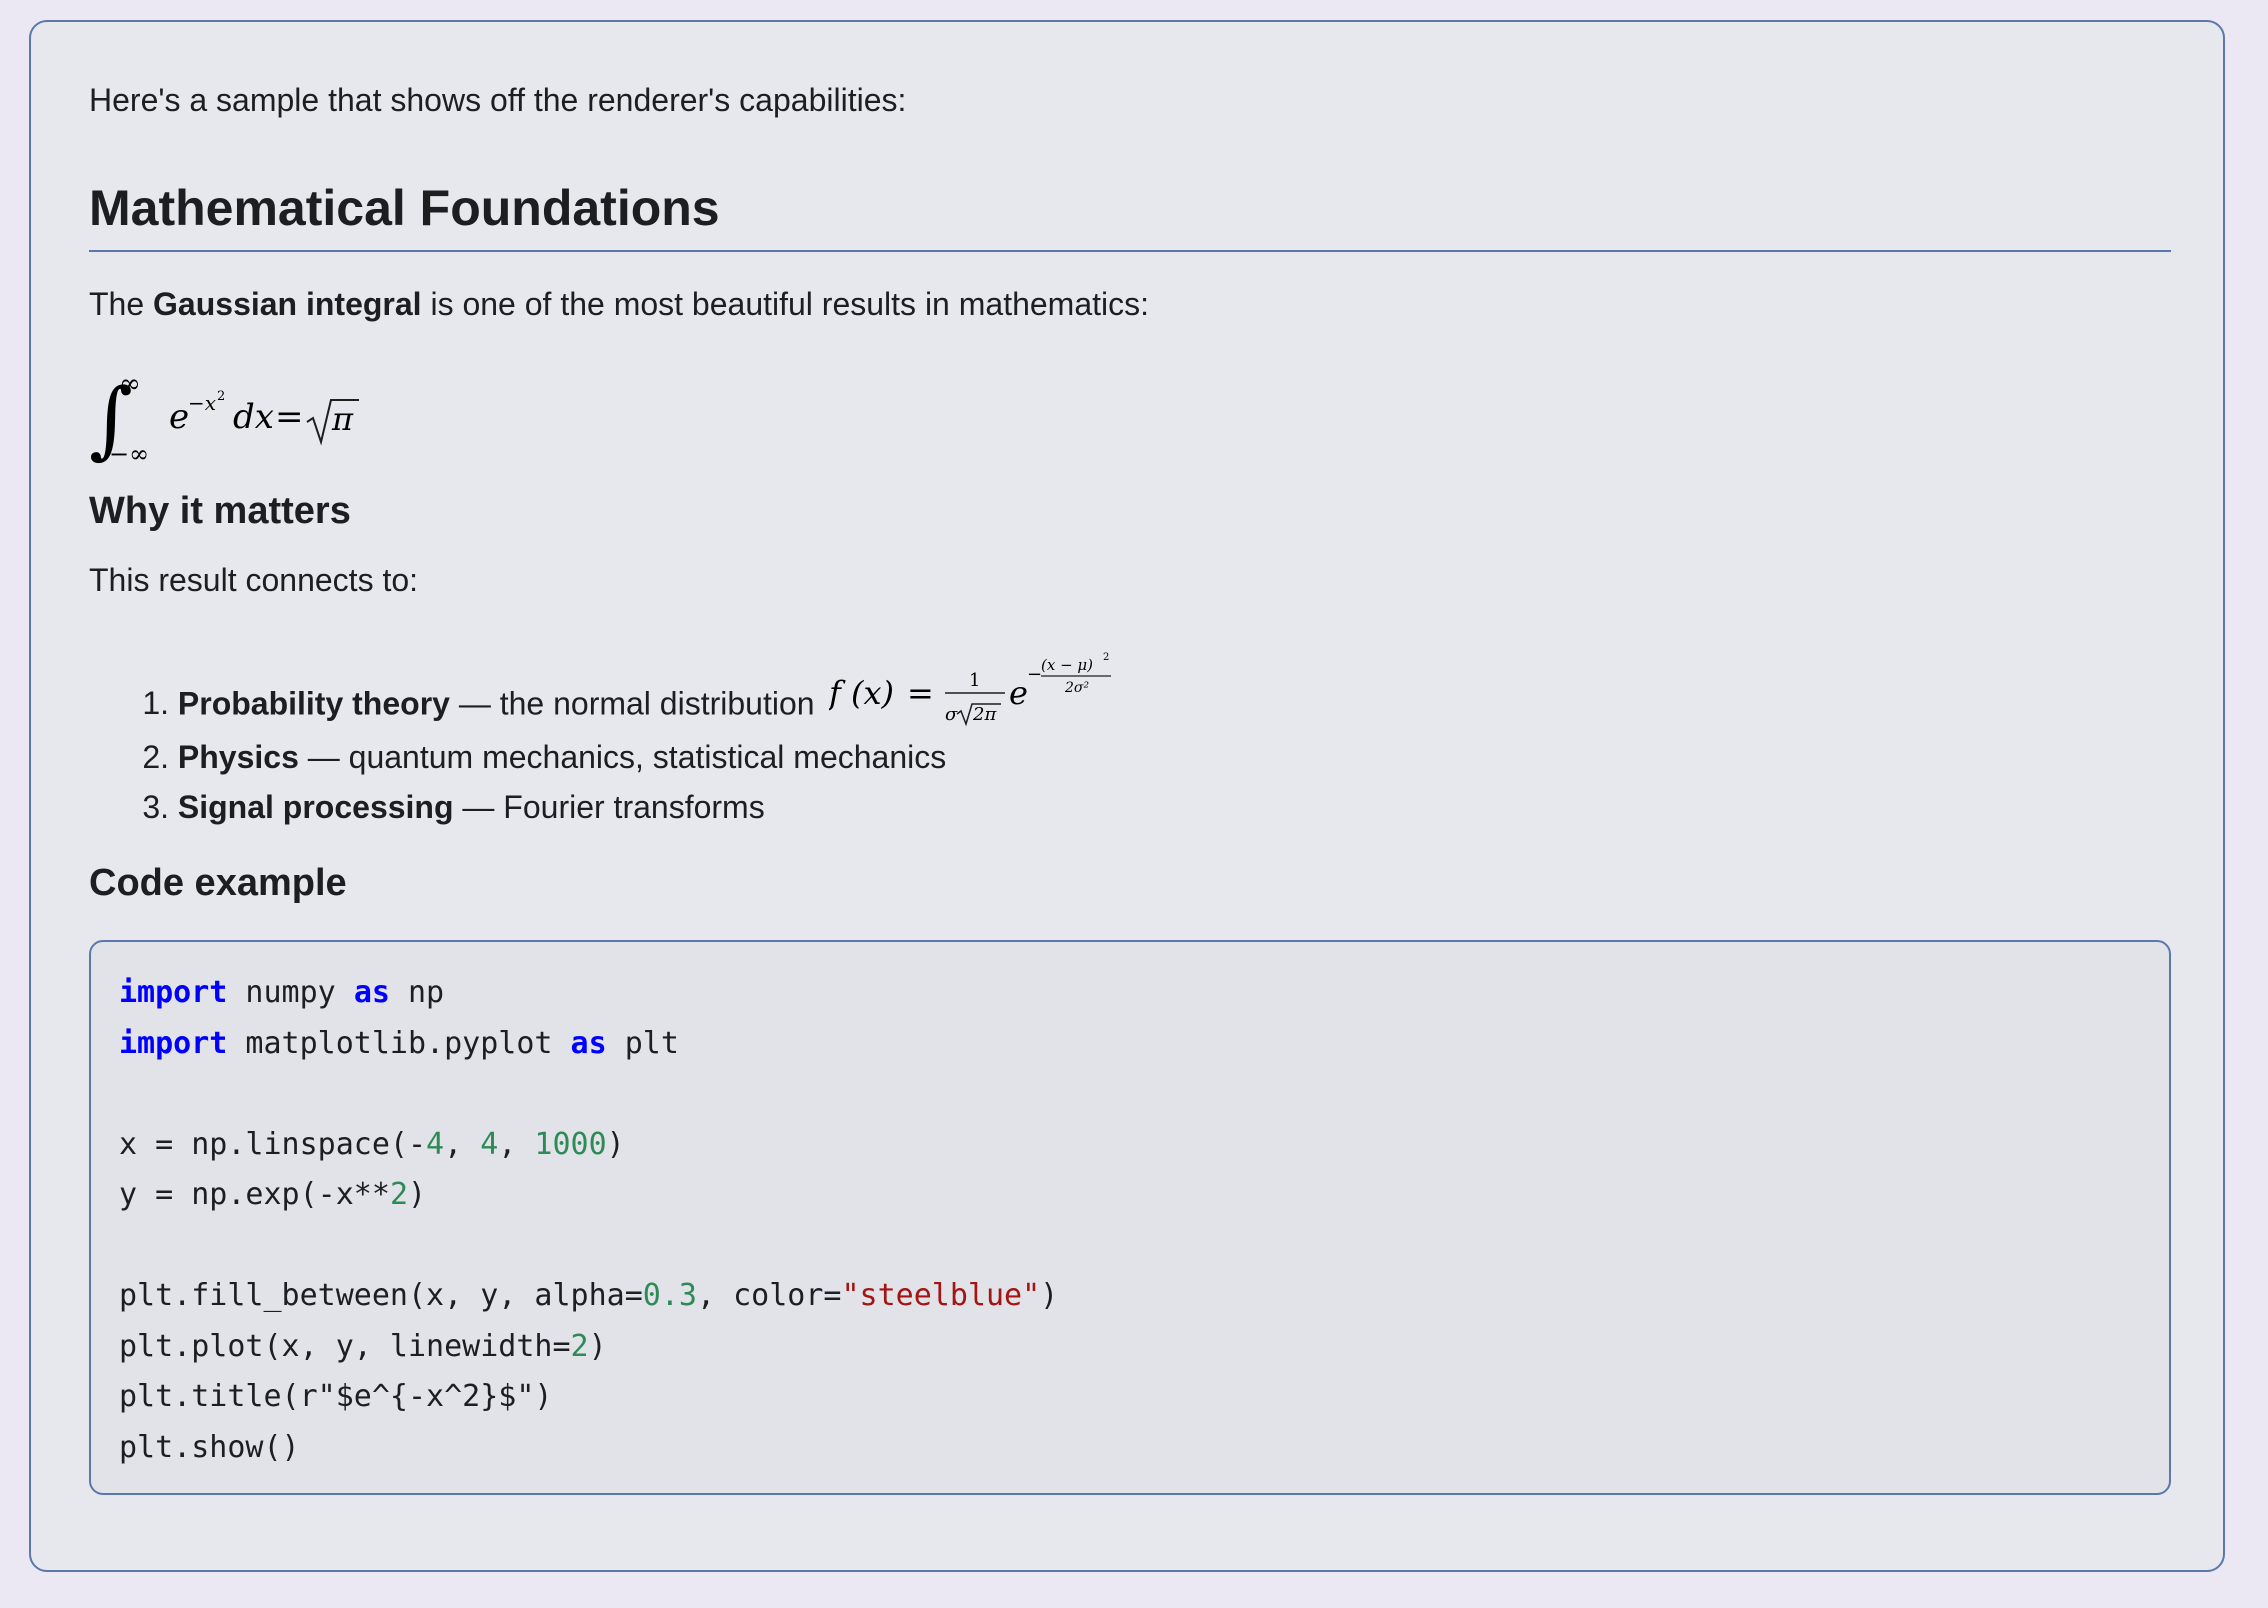 The image size is (2268, 1608). Describe the element at coordinates (920, 693) in the screenshot. I see `normal-equals: =` at that location.